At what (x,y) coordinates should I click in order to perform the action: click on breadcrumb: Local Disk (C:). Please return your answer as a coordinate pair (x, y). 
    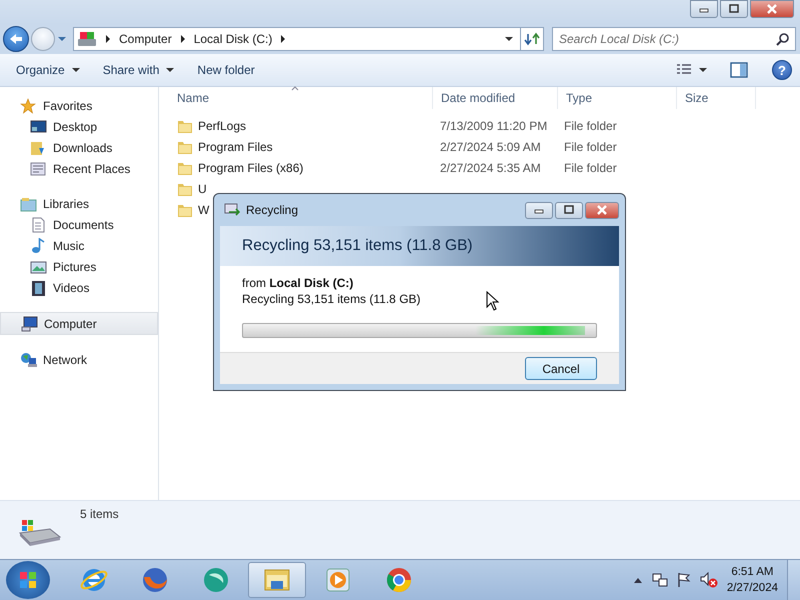
    Looking at the image, I should click on (233, 39).